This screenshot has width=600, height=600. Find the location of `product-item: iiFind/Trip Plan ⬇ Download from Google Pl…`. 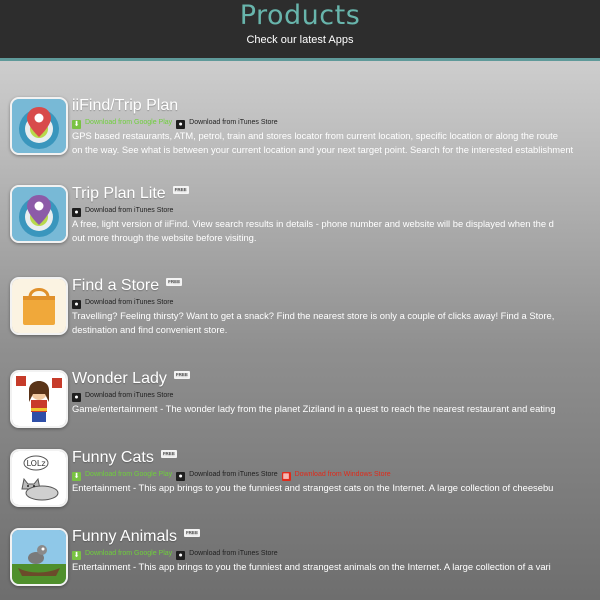

product-item: iiFind/Trip Plan ⬇ Download from Google Pl… is located at coordinates (305, 128).